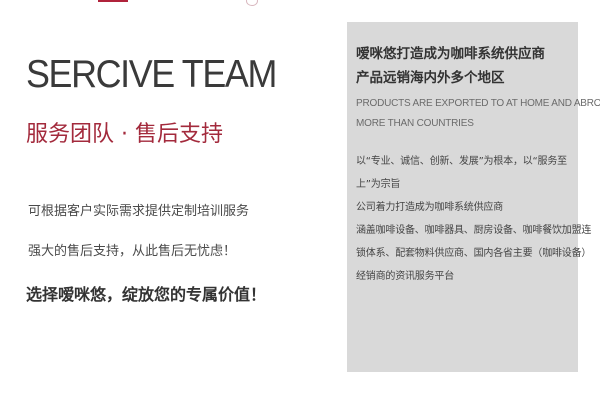  Describe the element at coordinates (146, 294) in the screenshot. I see `slogan-text: 选择嗳咪悠，绽放您的专属价值！` at that location.